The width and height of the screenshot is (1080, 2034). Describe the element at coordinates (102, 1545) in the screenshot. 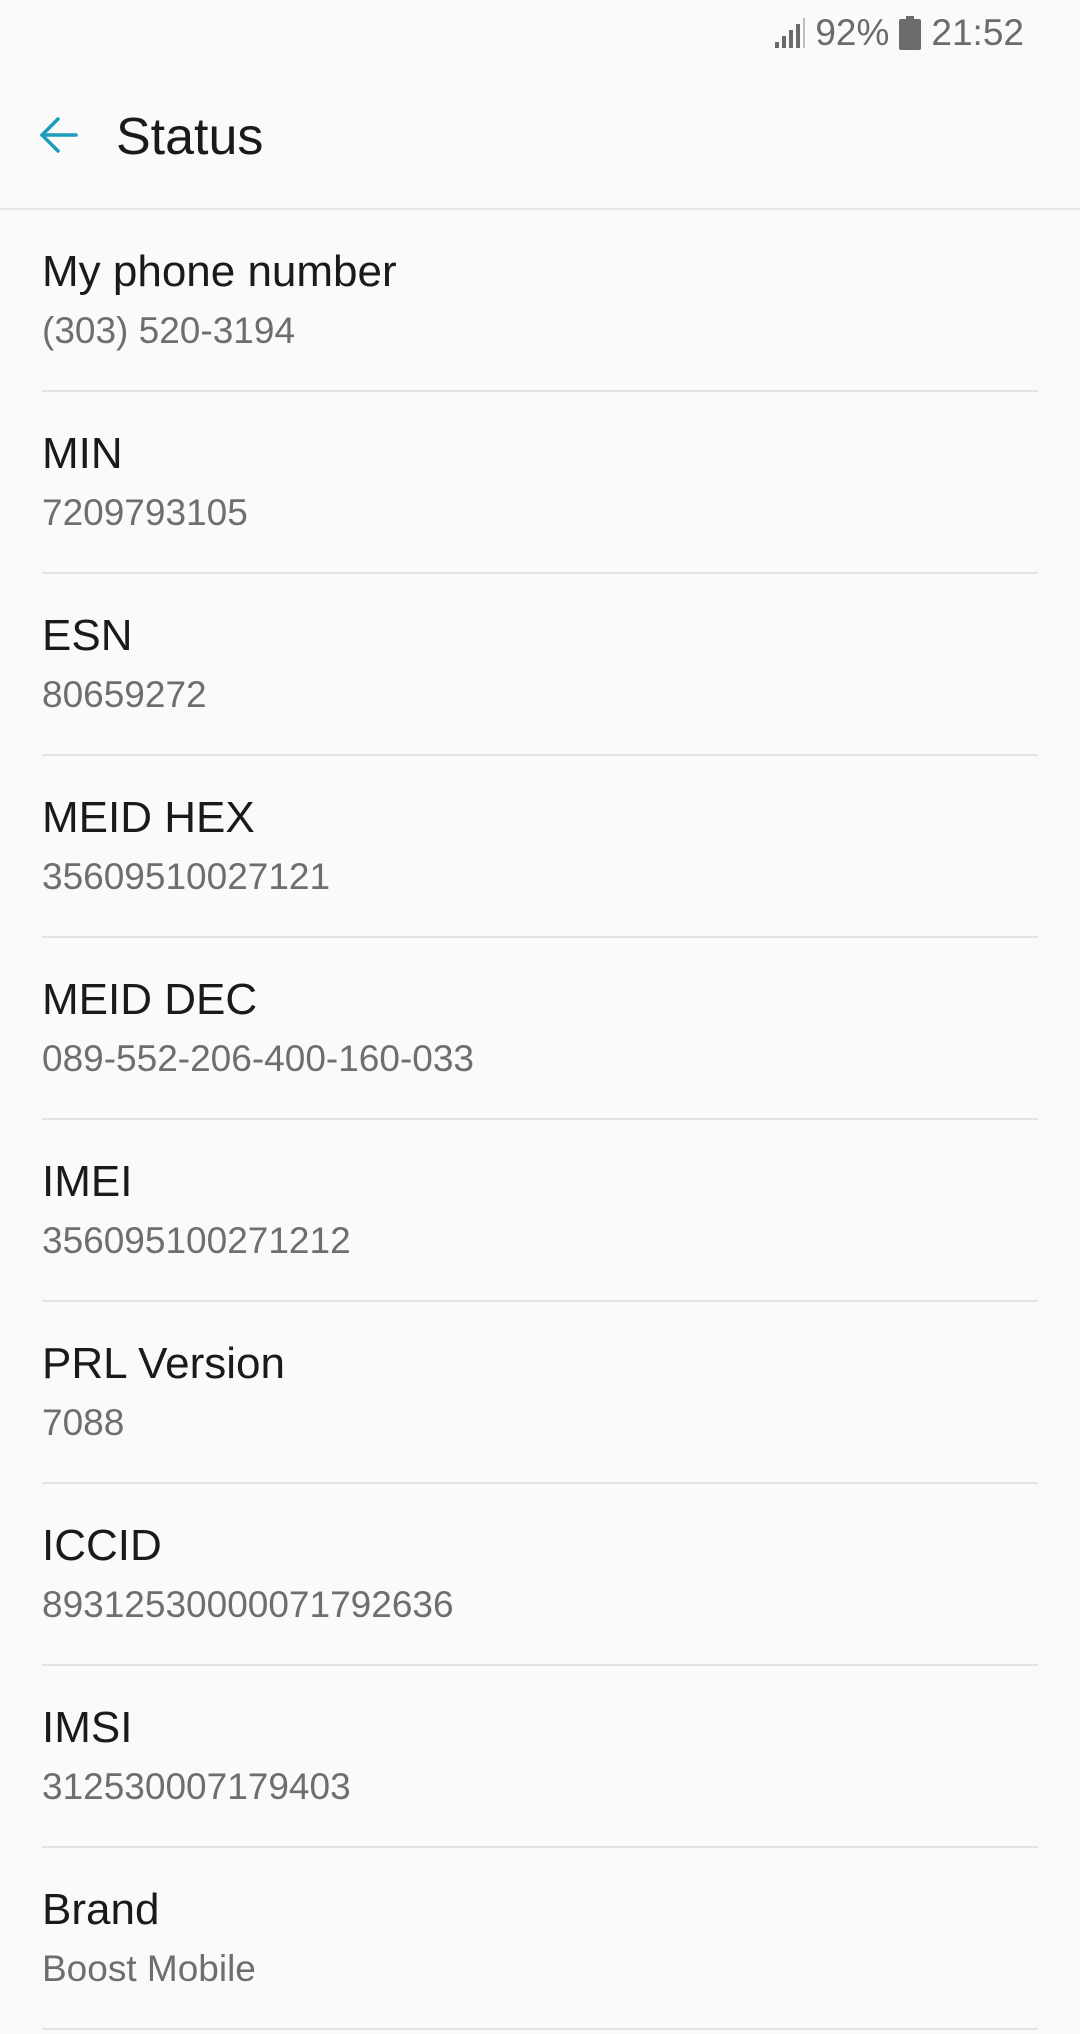

I see `item-label: ICCID` at that location.